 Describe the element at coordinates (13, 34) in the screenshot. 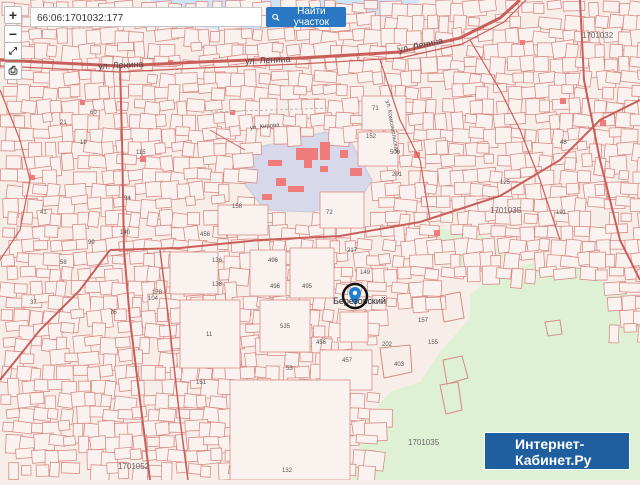

I see `zoom-out-button: −` at that location.